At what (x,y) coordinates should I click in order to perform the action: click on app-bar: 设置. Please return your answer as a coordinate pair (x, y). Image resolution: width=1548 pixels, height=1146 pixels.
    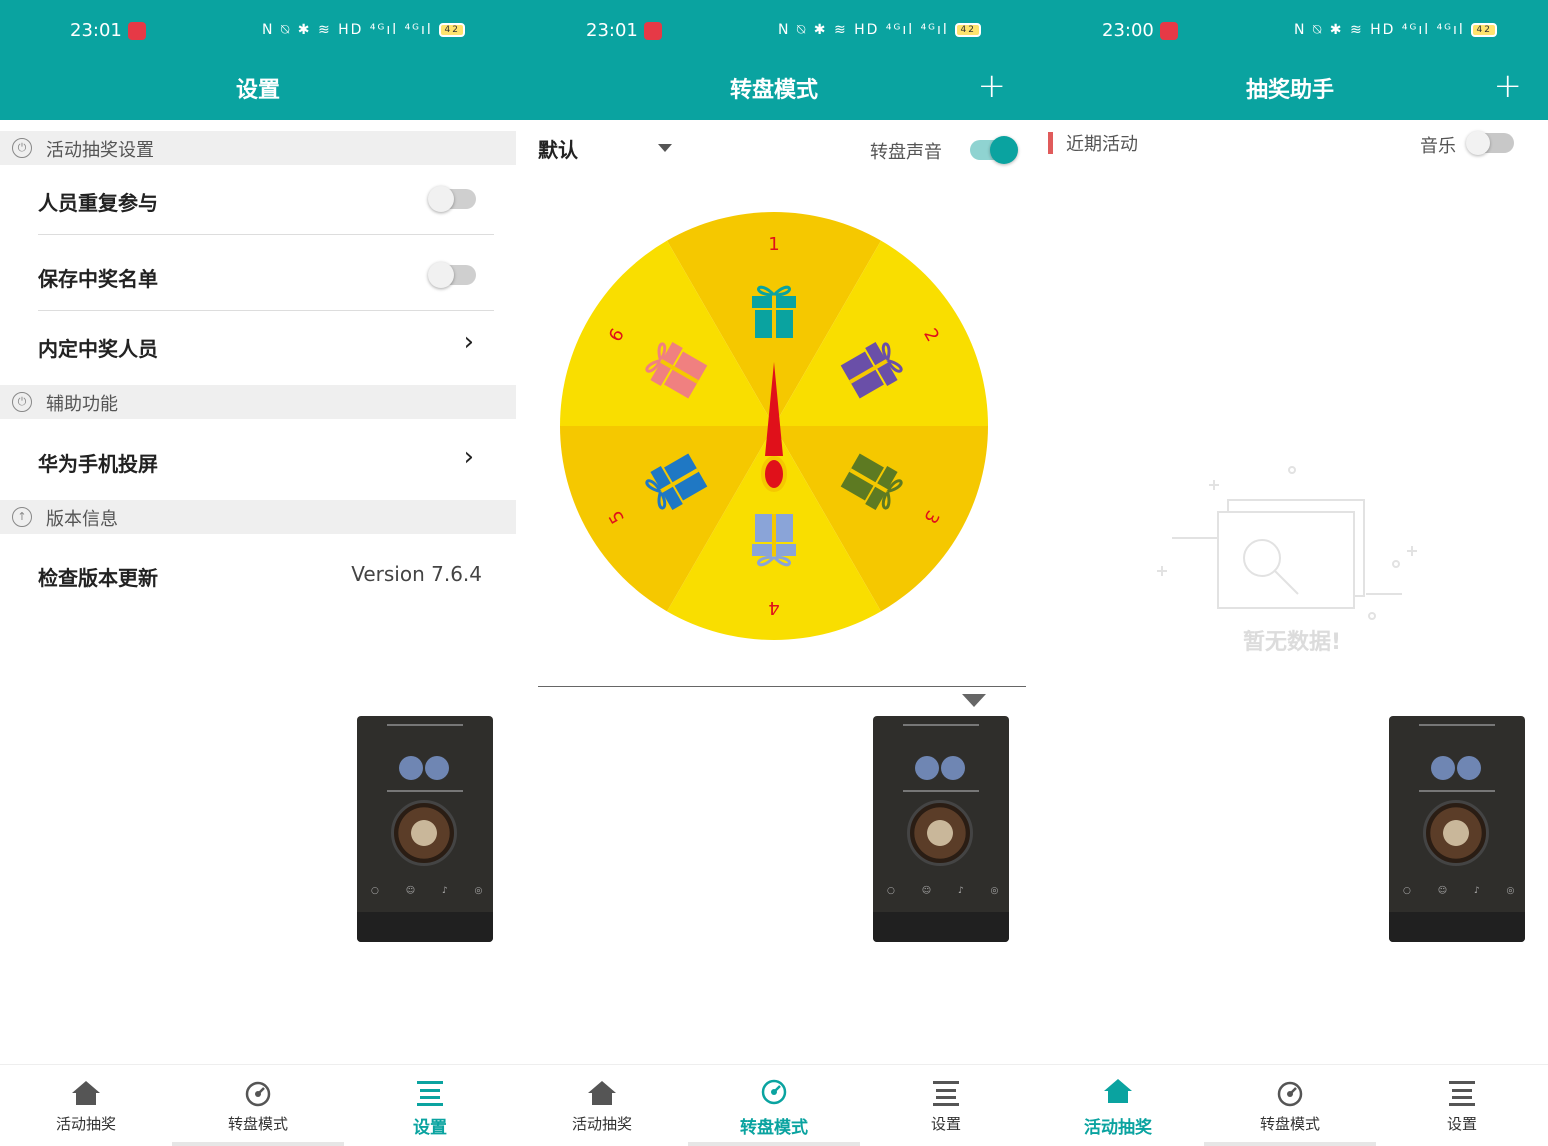
    Looking at the image, I should click on (258, 91).